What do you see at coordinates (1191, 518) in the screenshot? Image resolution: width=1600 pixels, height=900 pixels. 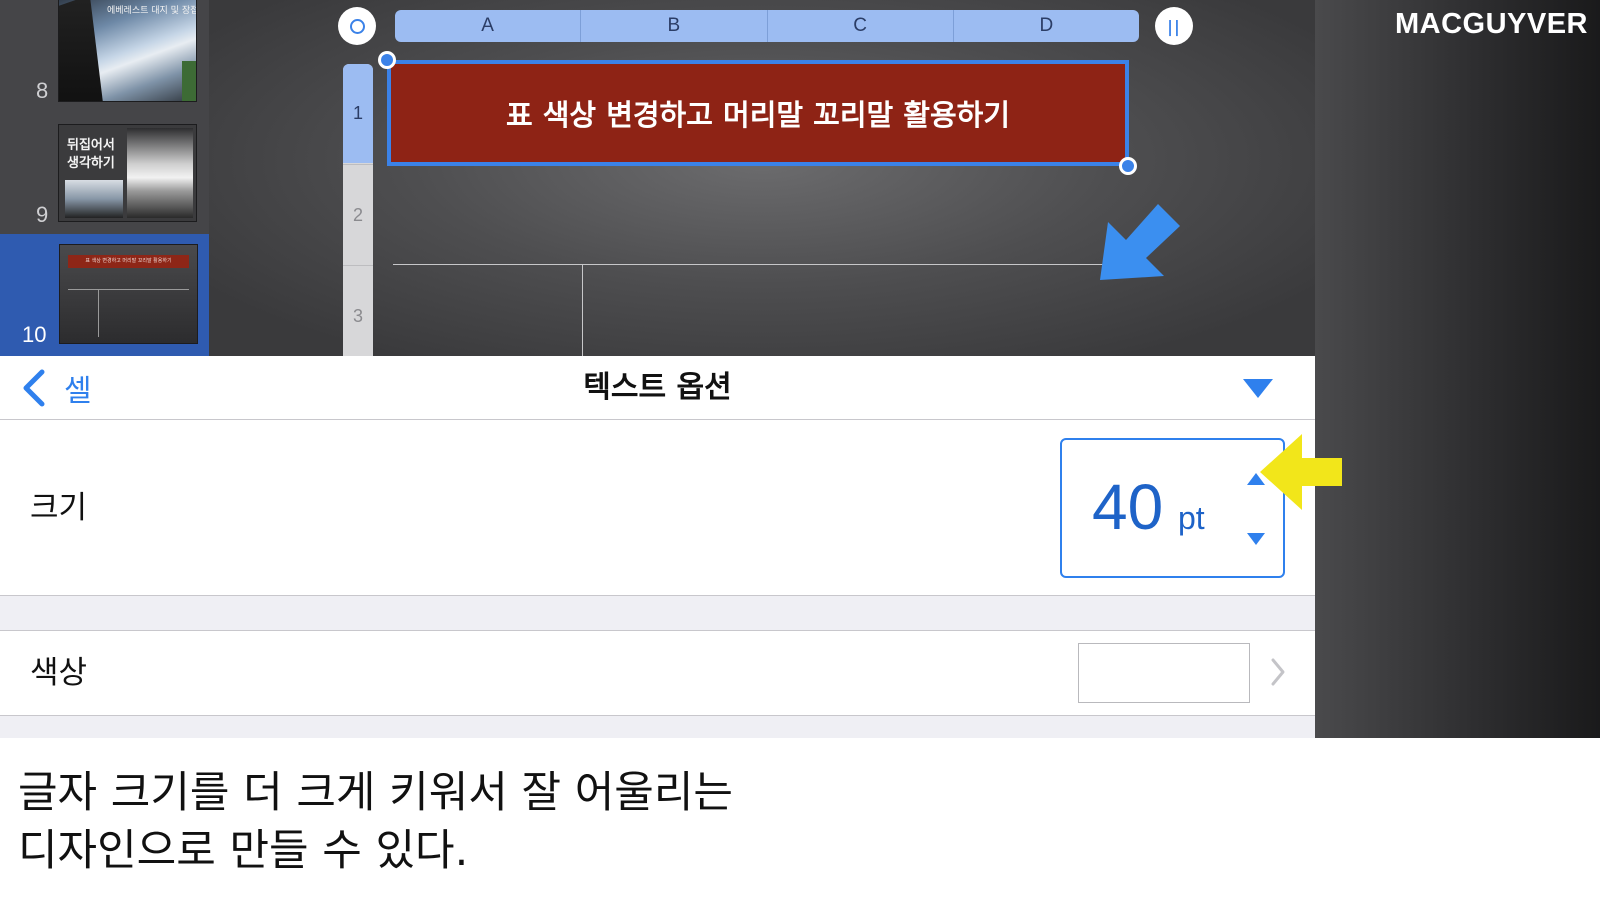 I see `font-size-unit: pt` at bounding box center [1191, 518].